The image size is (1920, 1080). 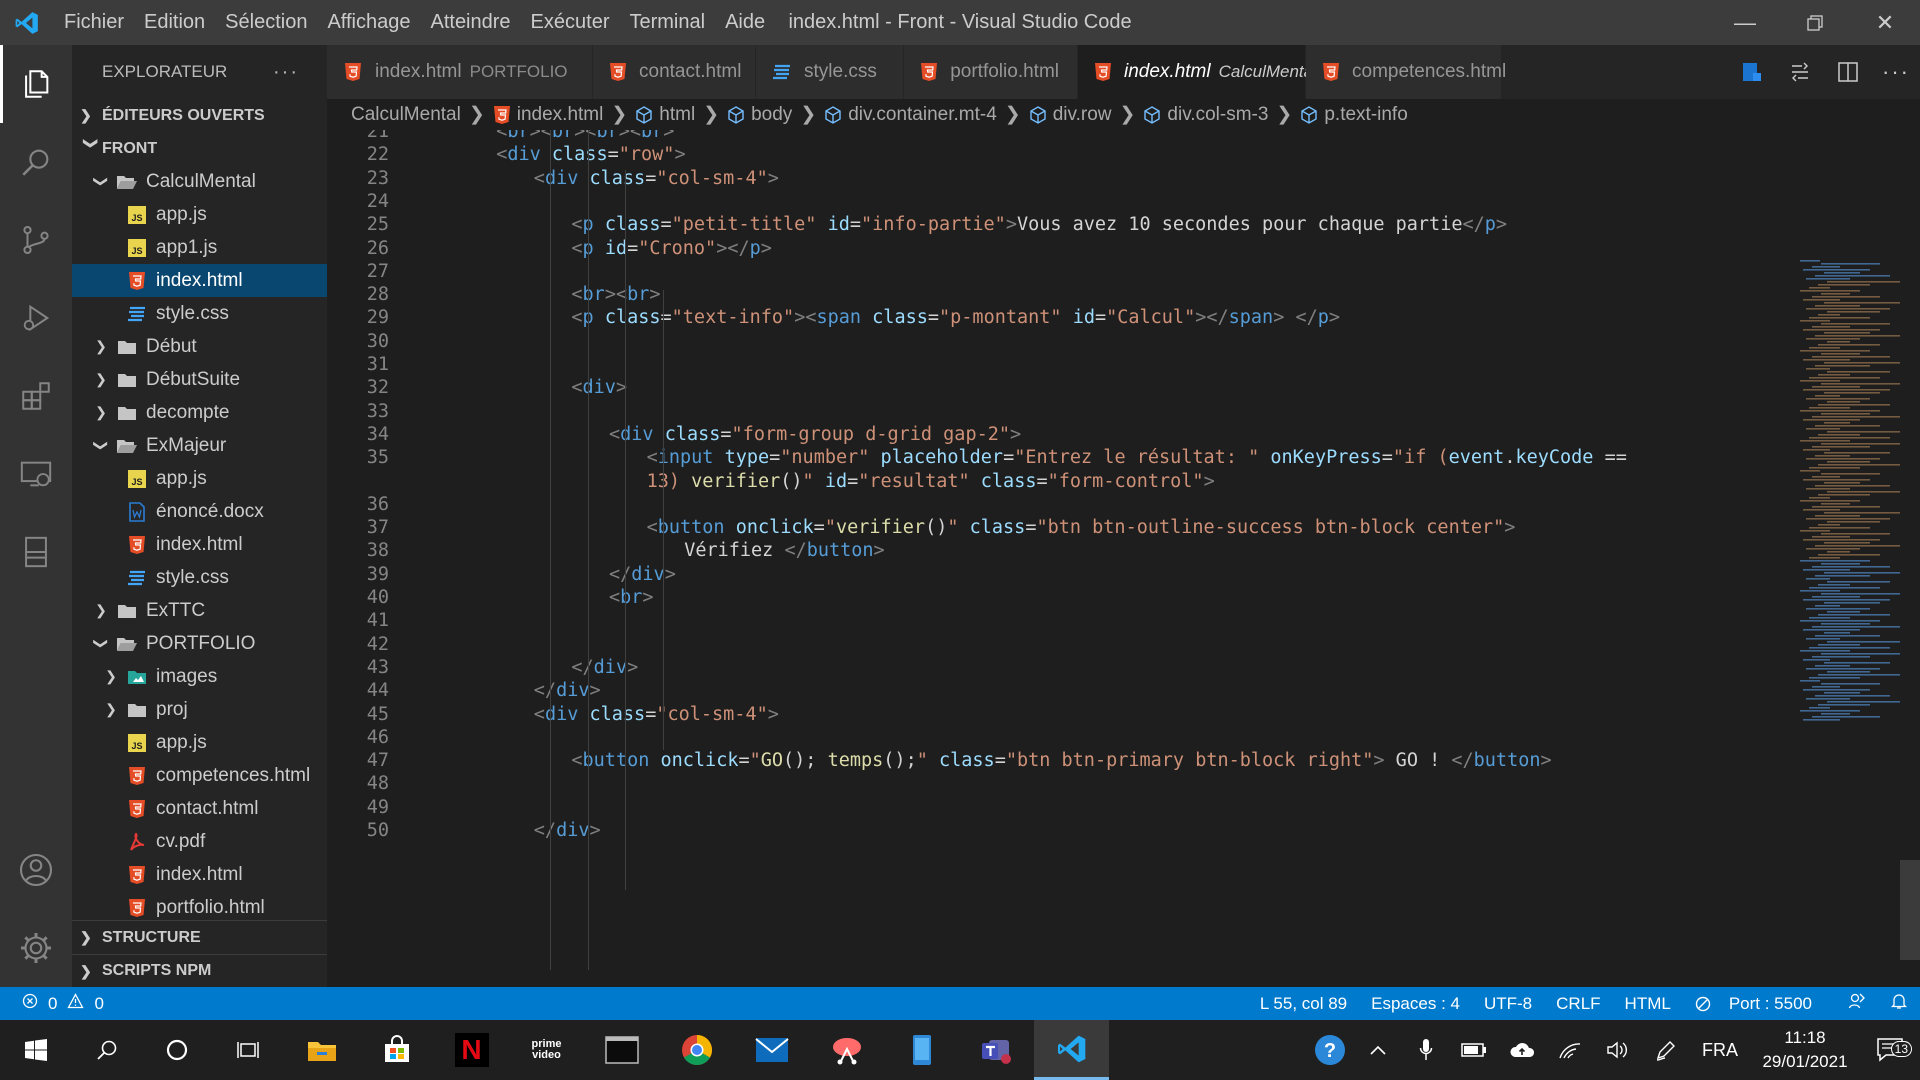 What do you see at coordinates (1406, 72) in the screenshot?
I see `tab-competences-html: competences.html` at bounding box center [1406, 72].